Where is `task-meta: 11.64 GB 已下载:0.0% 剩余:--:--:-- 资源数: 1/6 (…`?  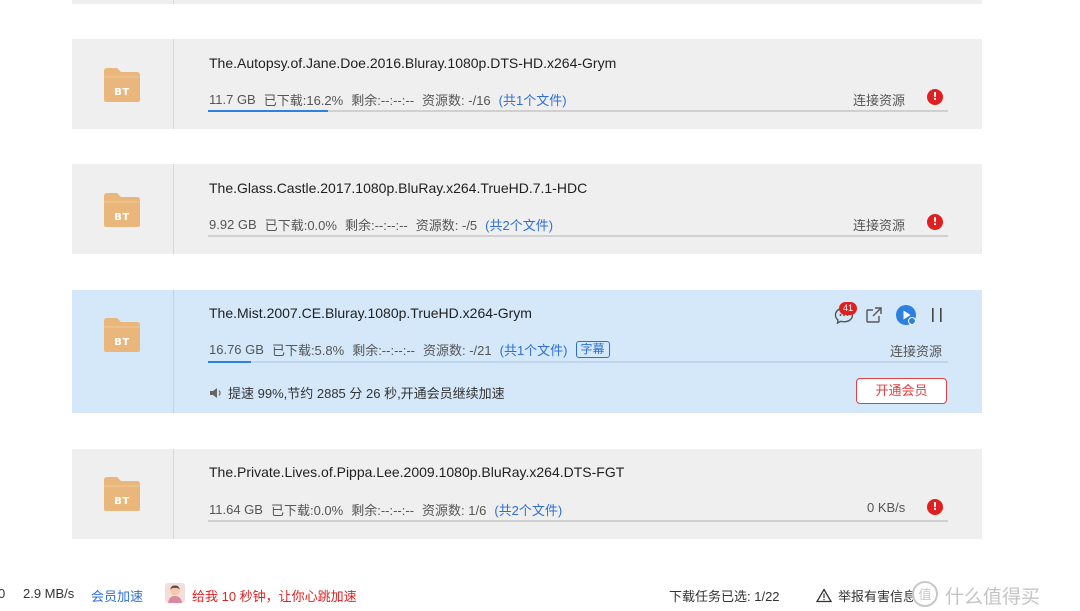
task-meta: 11.64 GB 已下载:0.0% 剩余:--:--:-- 资源数: 1/6 (… is located at coordinates (389, 509).